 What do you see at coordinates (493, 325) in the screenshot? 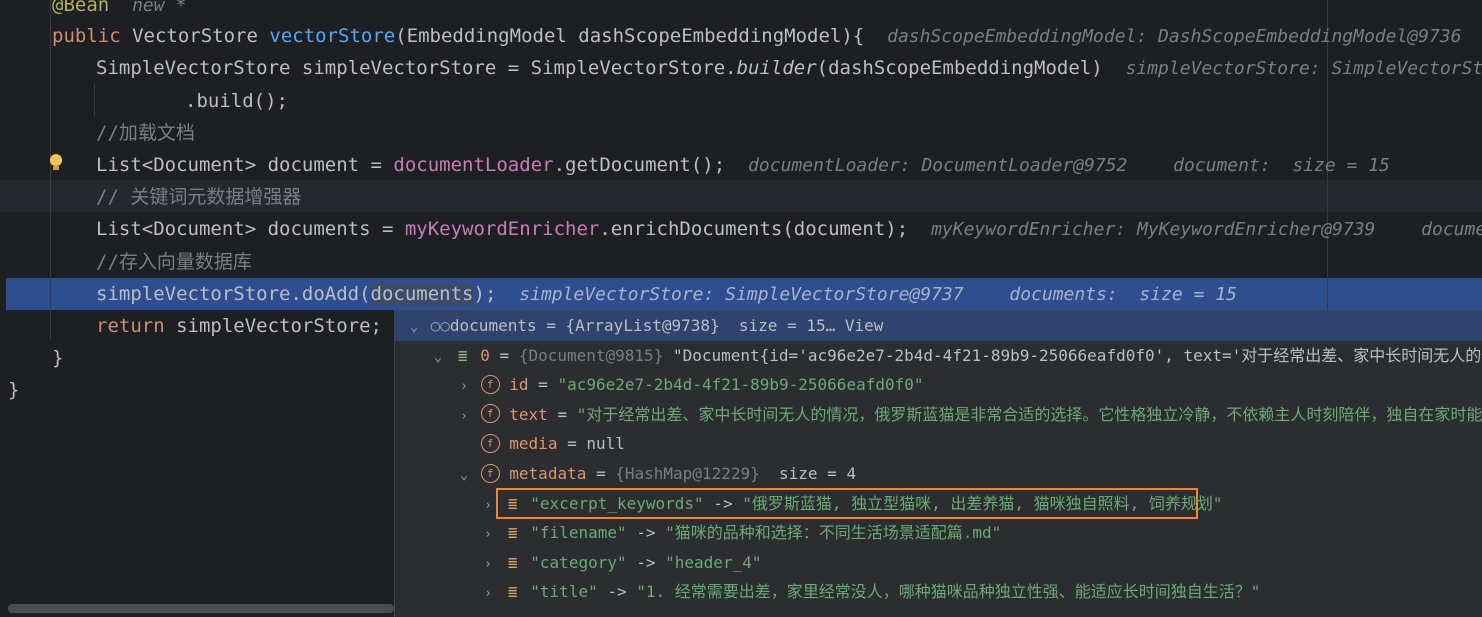
I see `var-name: documents` at bounding box center [493, 325].